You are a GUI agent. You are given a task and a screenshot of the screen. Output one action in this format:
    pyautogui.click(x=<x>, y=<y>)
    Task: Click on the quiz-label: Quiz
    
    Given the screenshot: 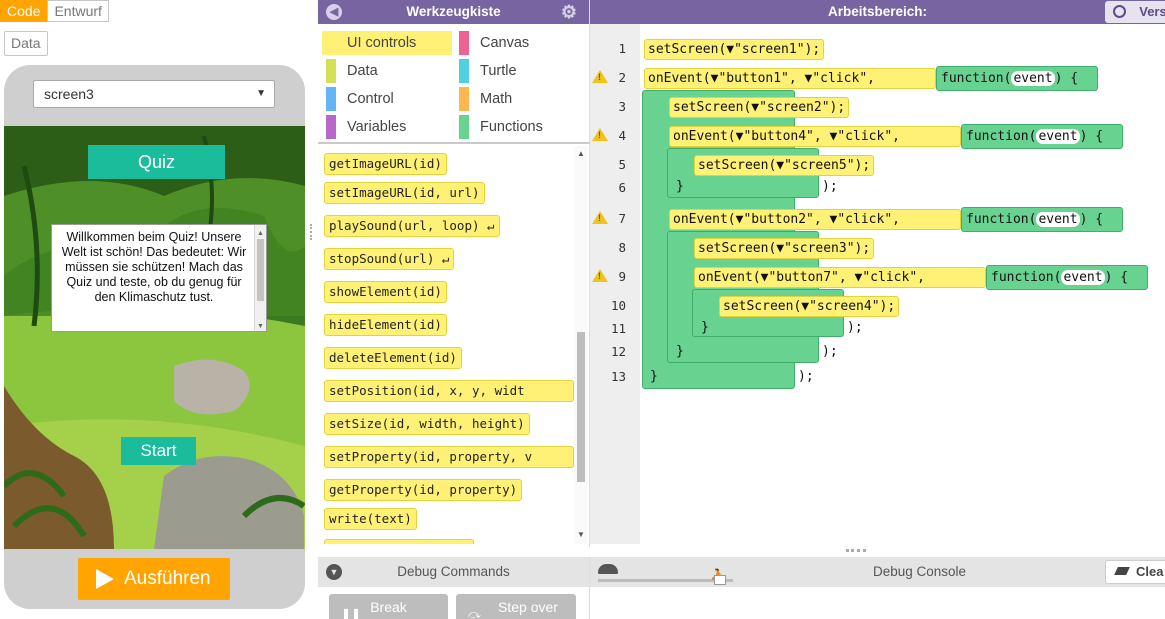 What is the action you would take?
    pyautogui.click(x=156, y=162)
    